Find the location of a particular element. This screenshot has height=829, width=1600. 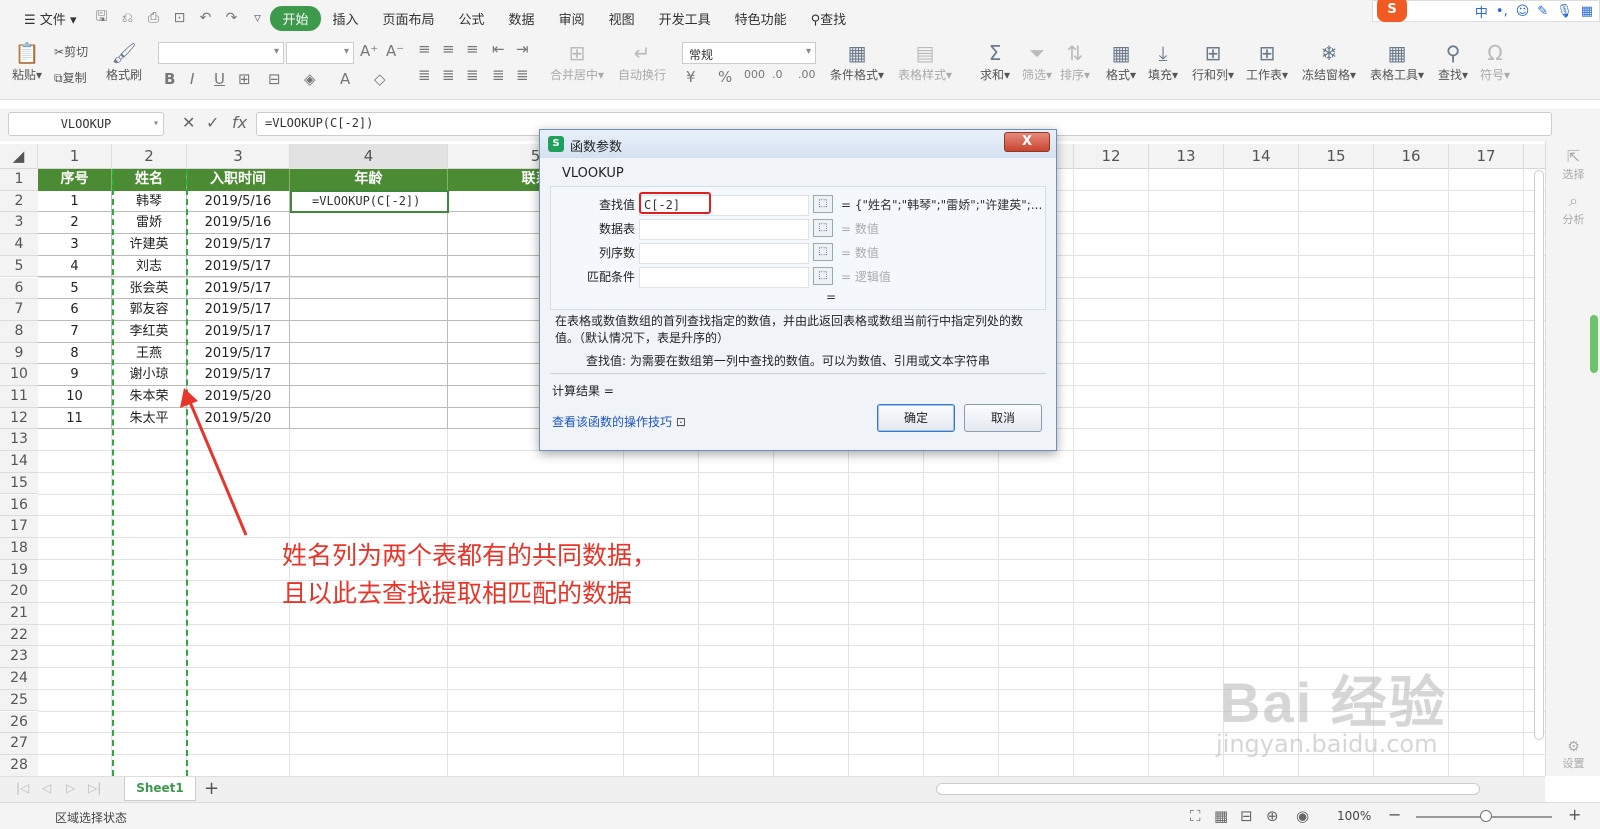

sogou-logo-icon: S is located at coordinates (1392, 11).